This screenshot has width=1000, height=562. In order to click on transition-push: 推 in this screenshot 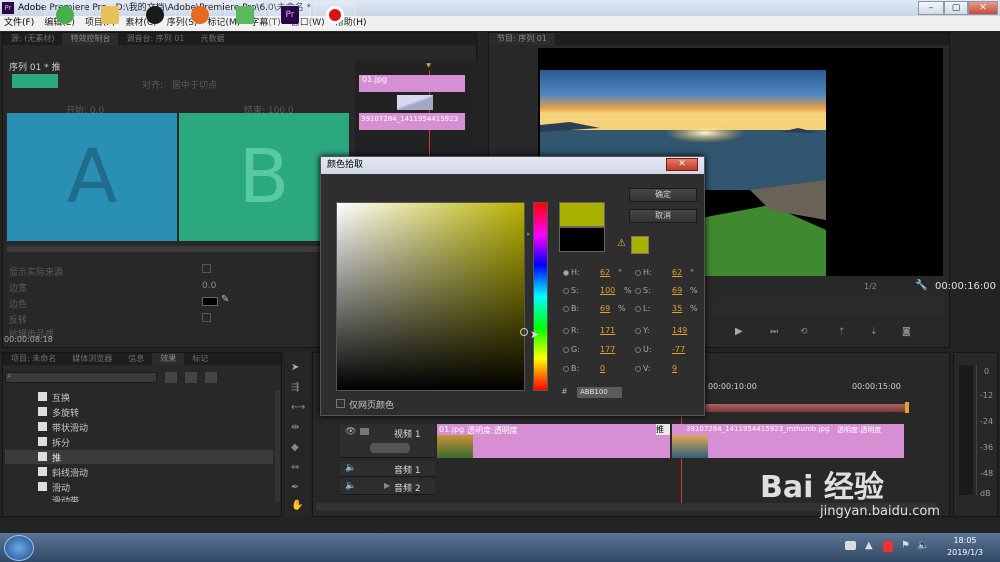, I will do `click(663, 429)`.